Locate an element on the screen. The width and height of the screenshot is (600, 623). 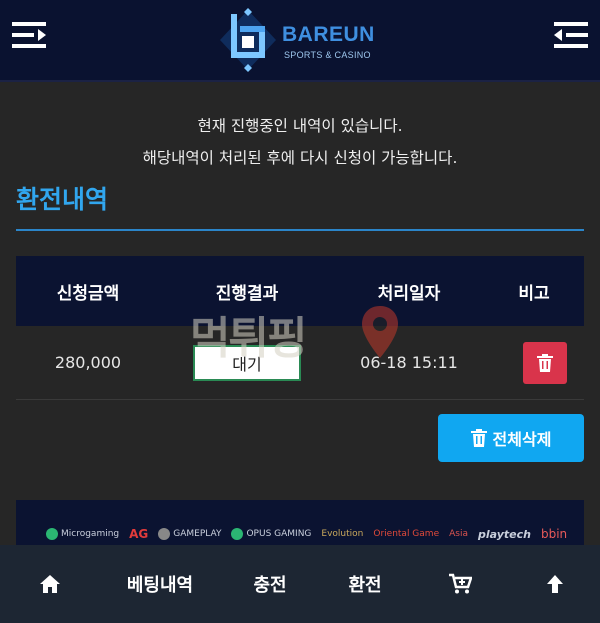
arrow-up-icon is located at coordinates (555, 584).